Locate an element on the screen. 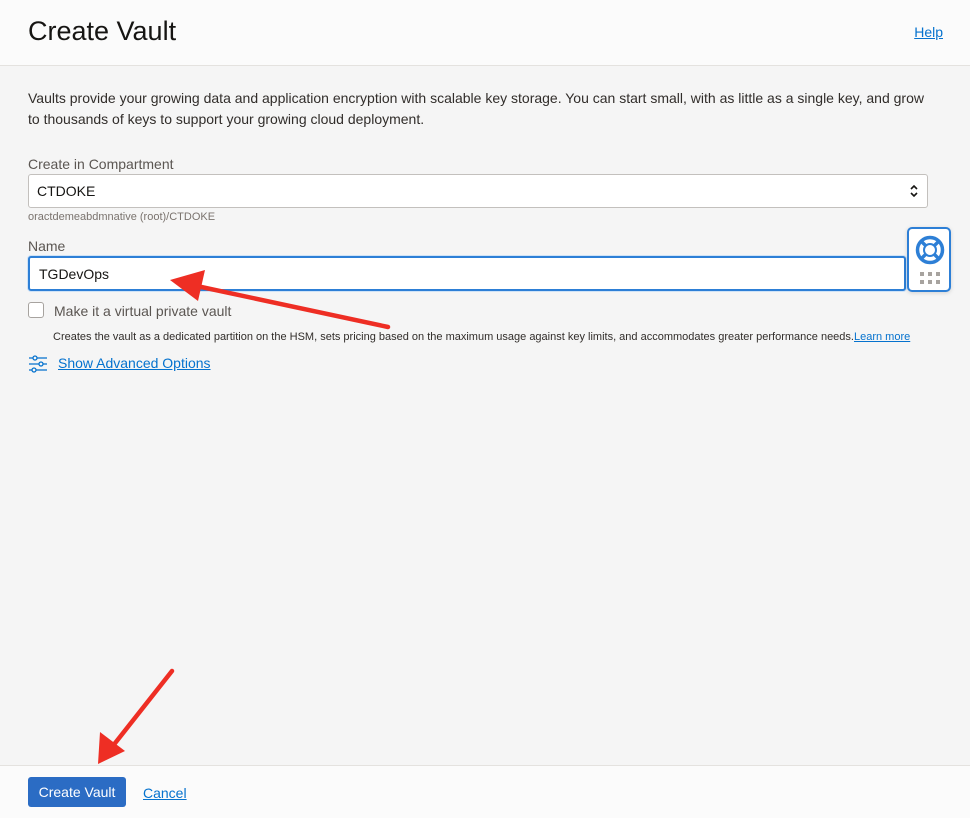  chevron-up-down-icon is located at coordinates (914, 191).